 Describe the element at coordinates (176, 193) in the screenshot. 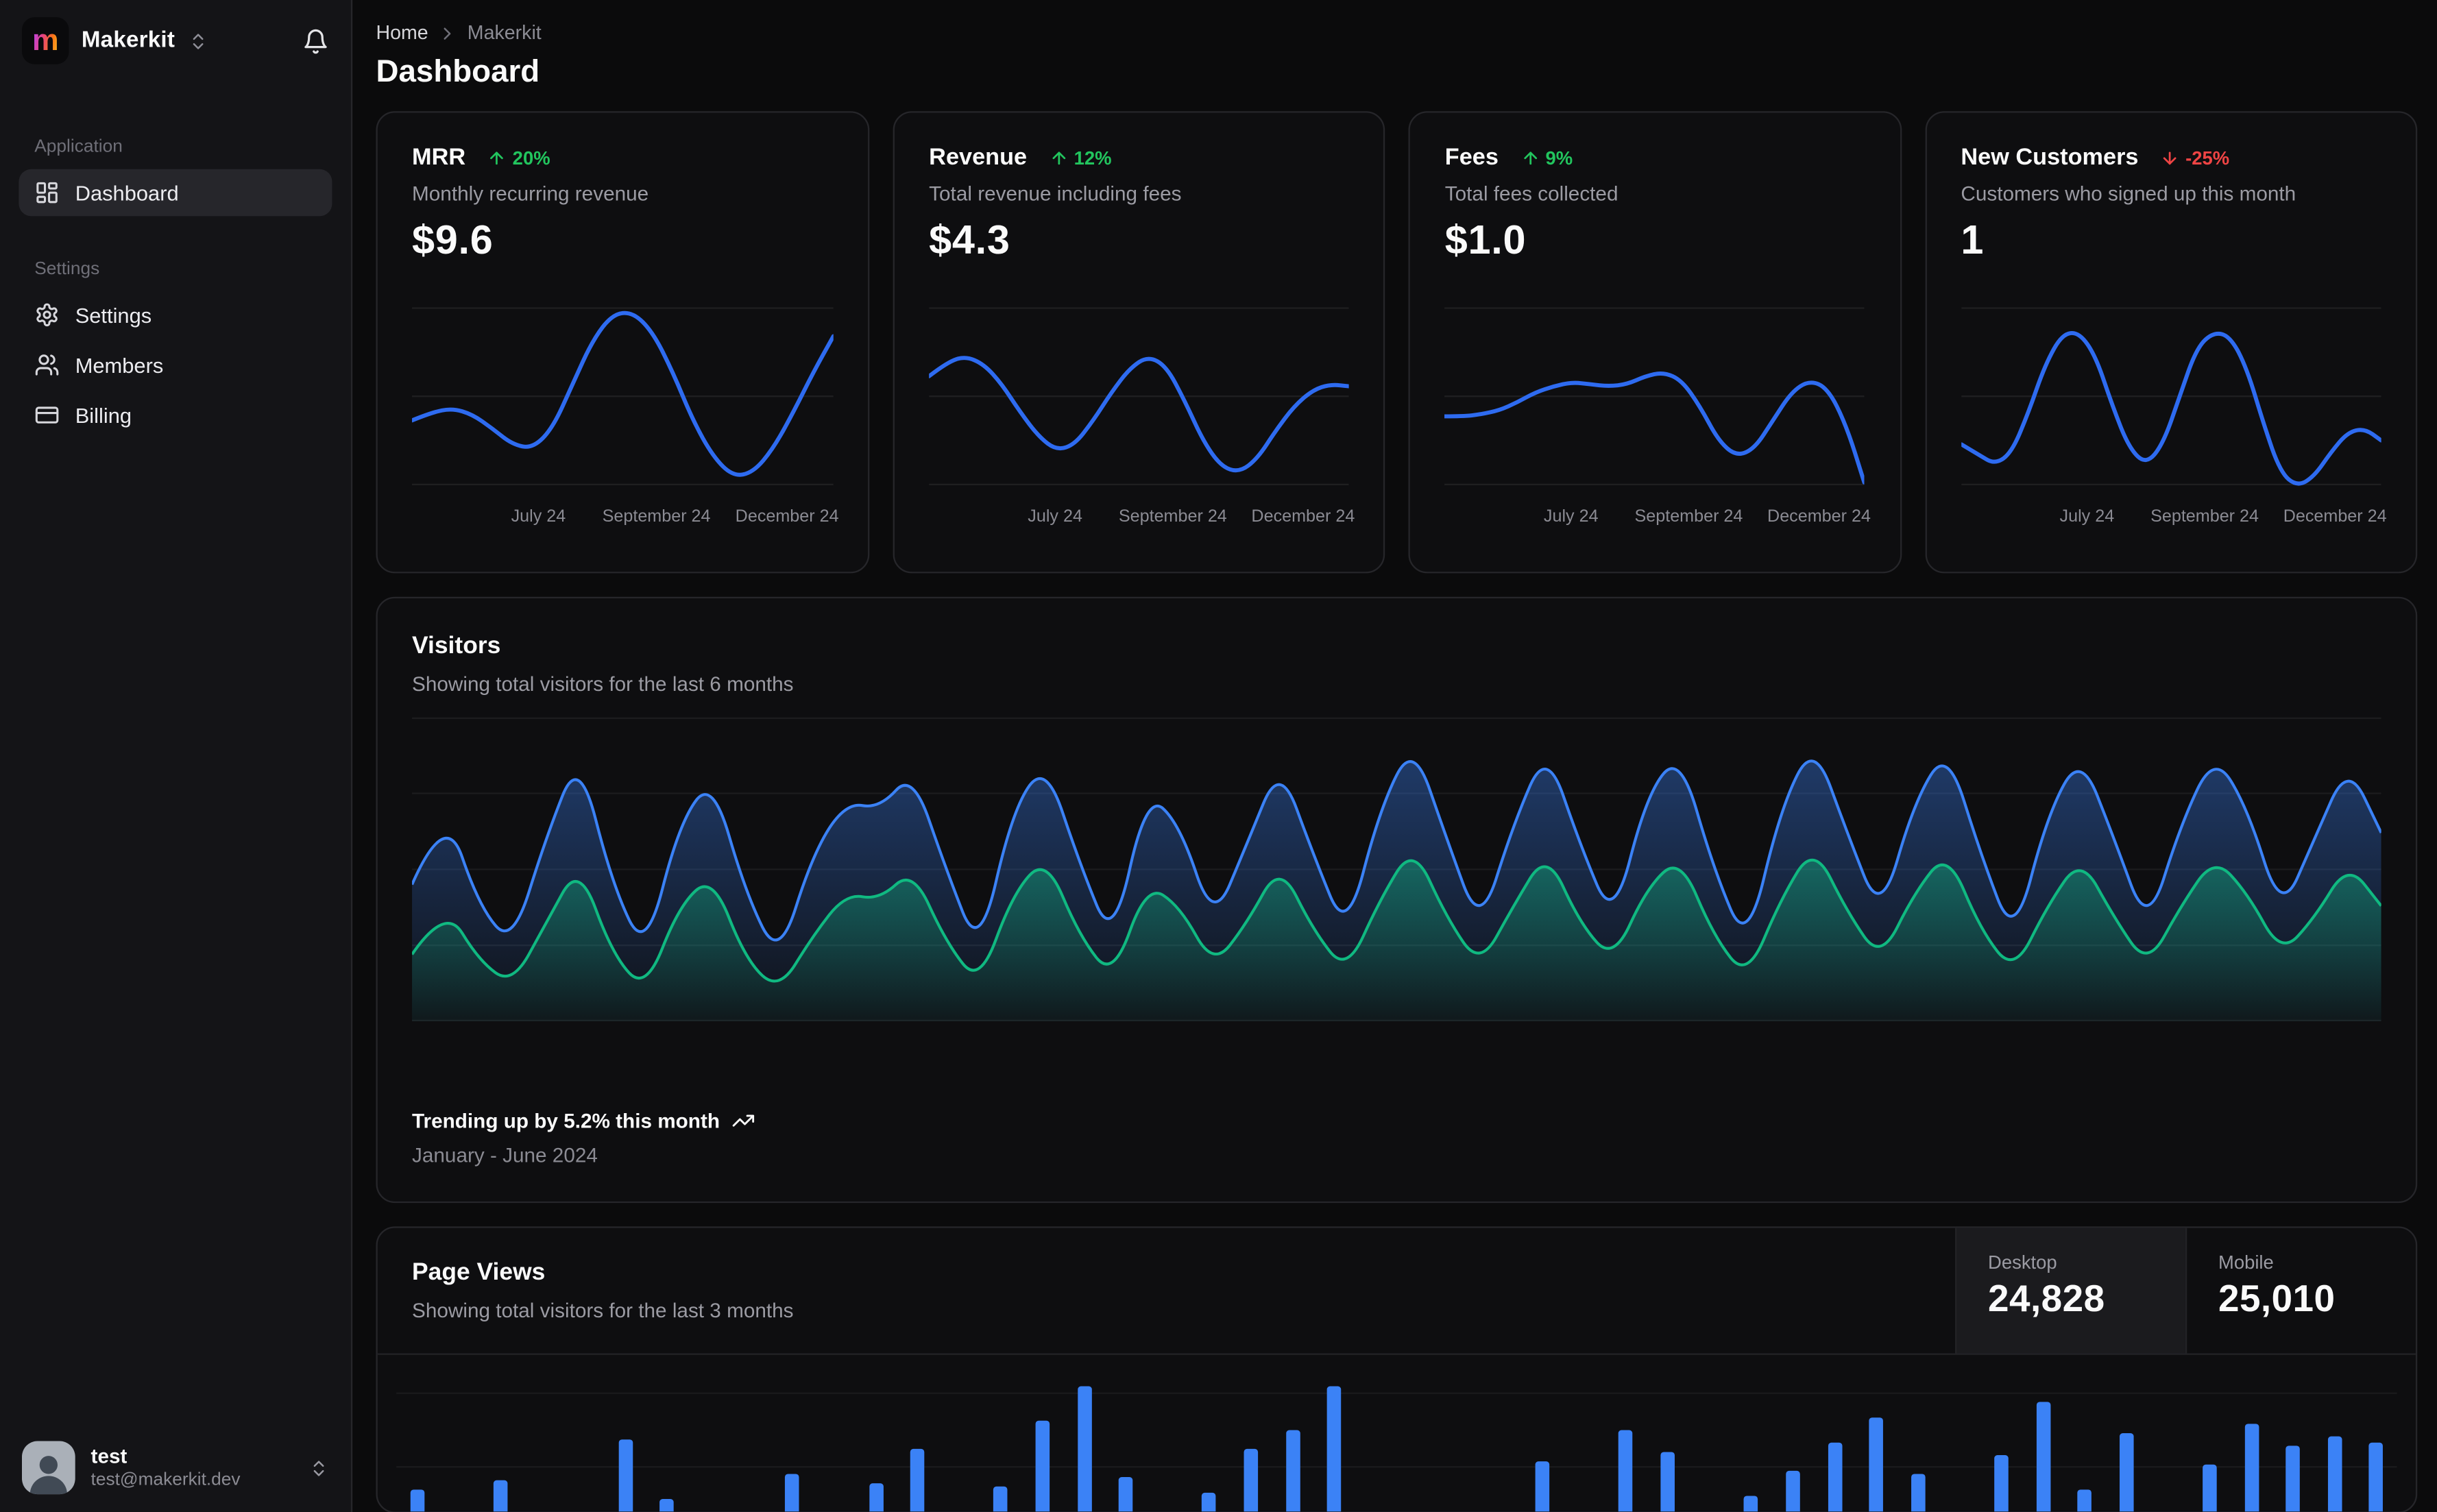

I see `sidebar-item-dashboard: Dashboard` at that location.